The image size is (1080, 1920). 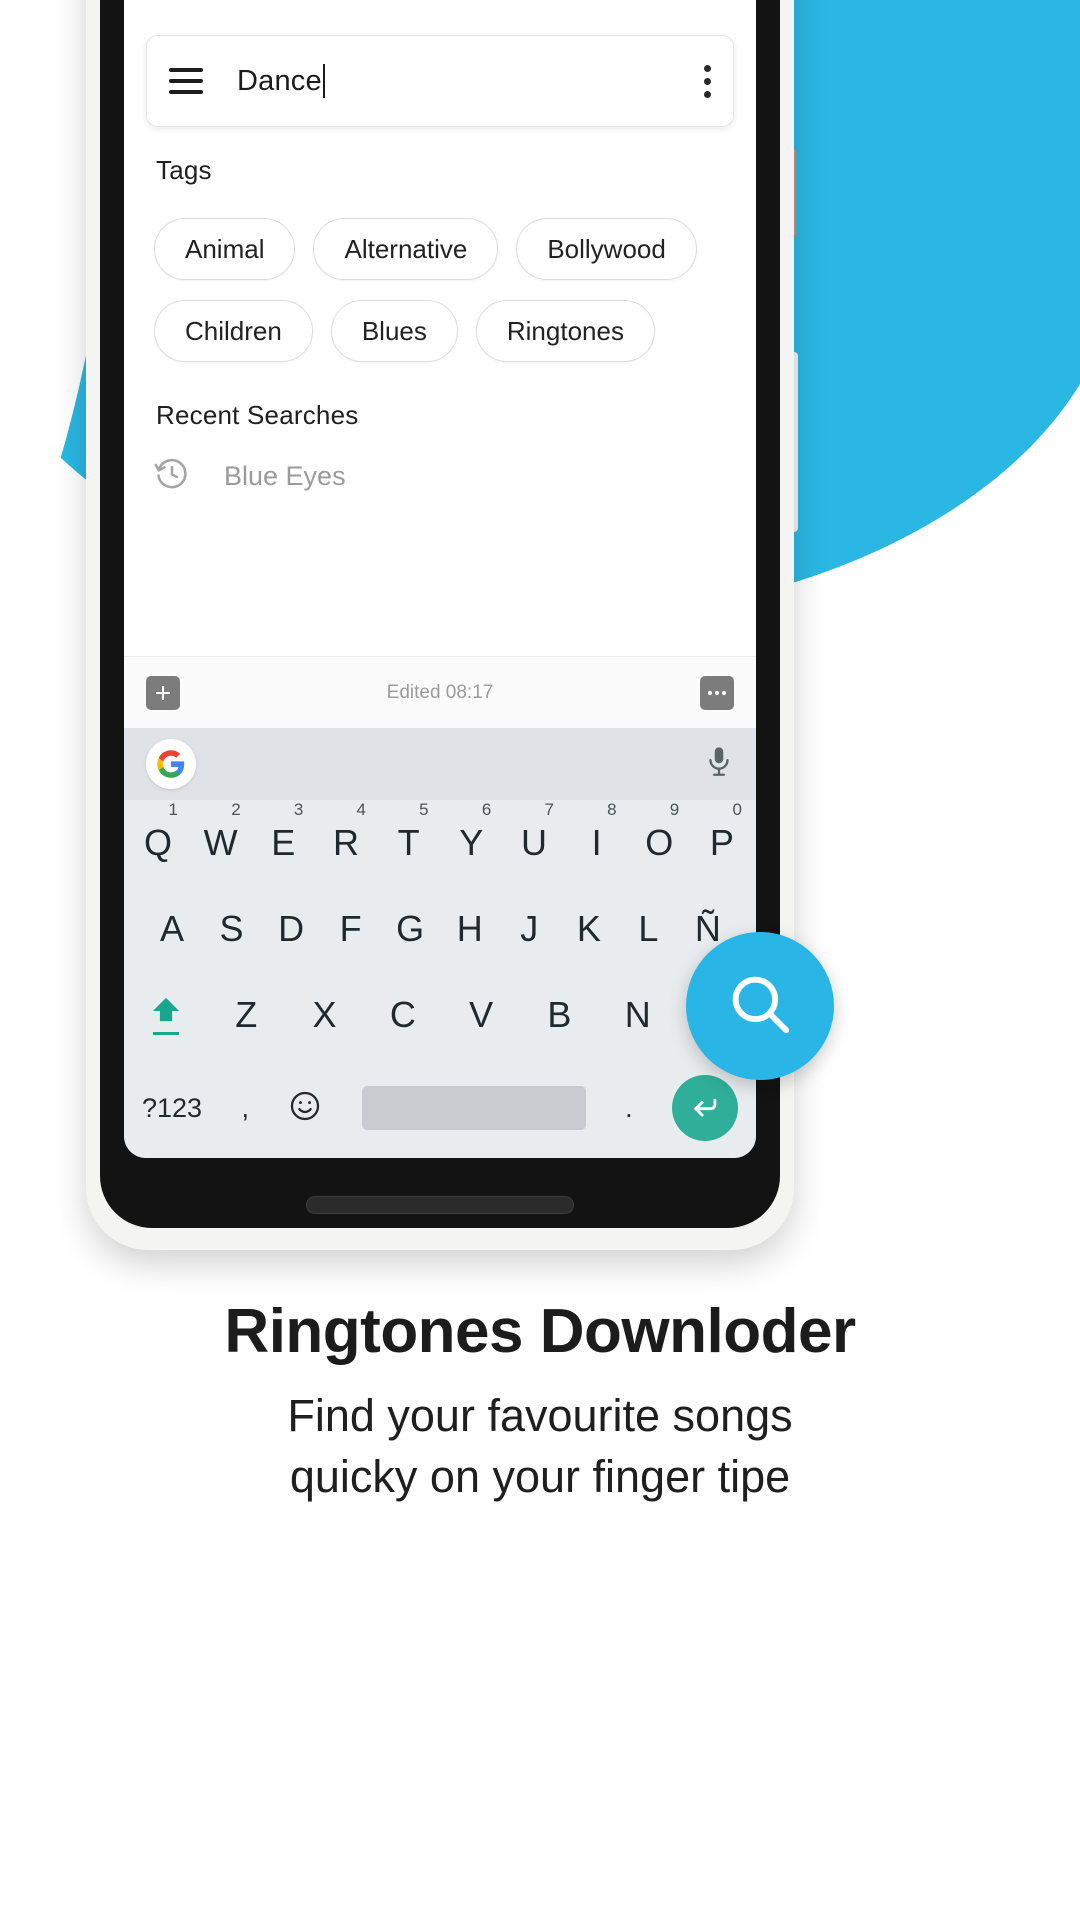 I want to click on key-e: 3E, so click(x=283, y=832).